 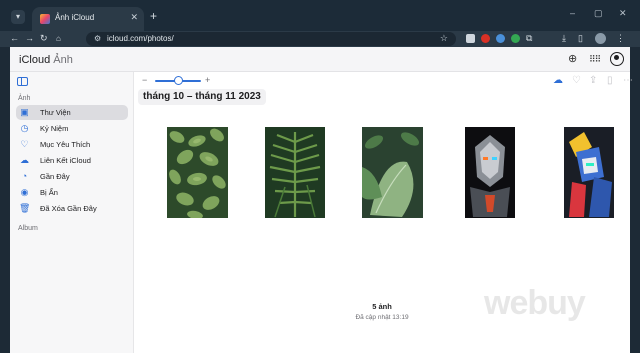 I want to click on bookmark-star-icon: ☆, so click(x=444, y=38).